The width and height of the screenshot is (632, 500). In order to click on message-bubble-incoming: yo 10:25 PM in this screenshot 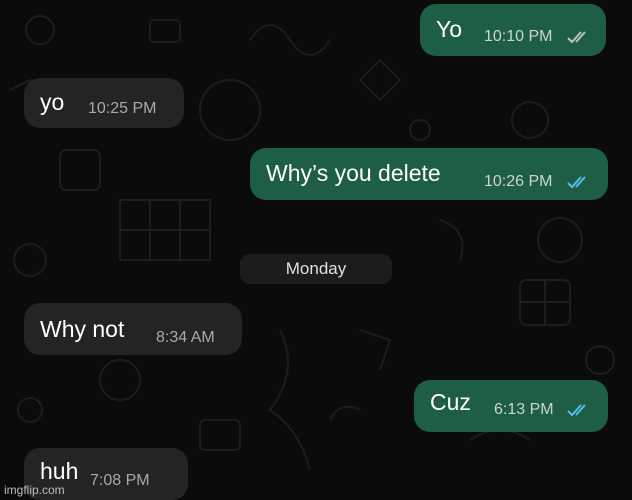, I will do `click(104, 103)`.